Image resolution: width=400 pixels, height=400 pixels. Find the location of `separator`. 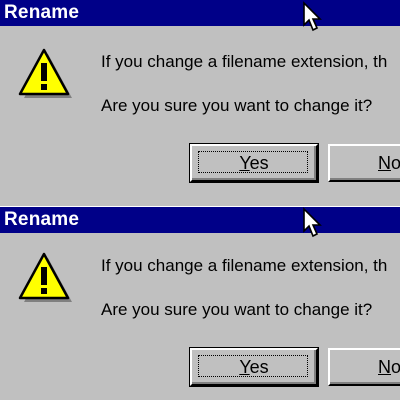

separator is located at coordinates (200, 200).